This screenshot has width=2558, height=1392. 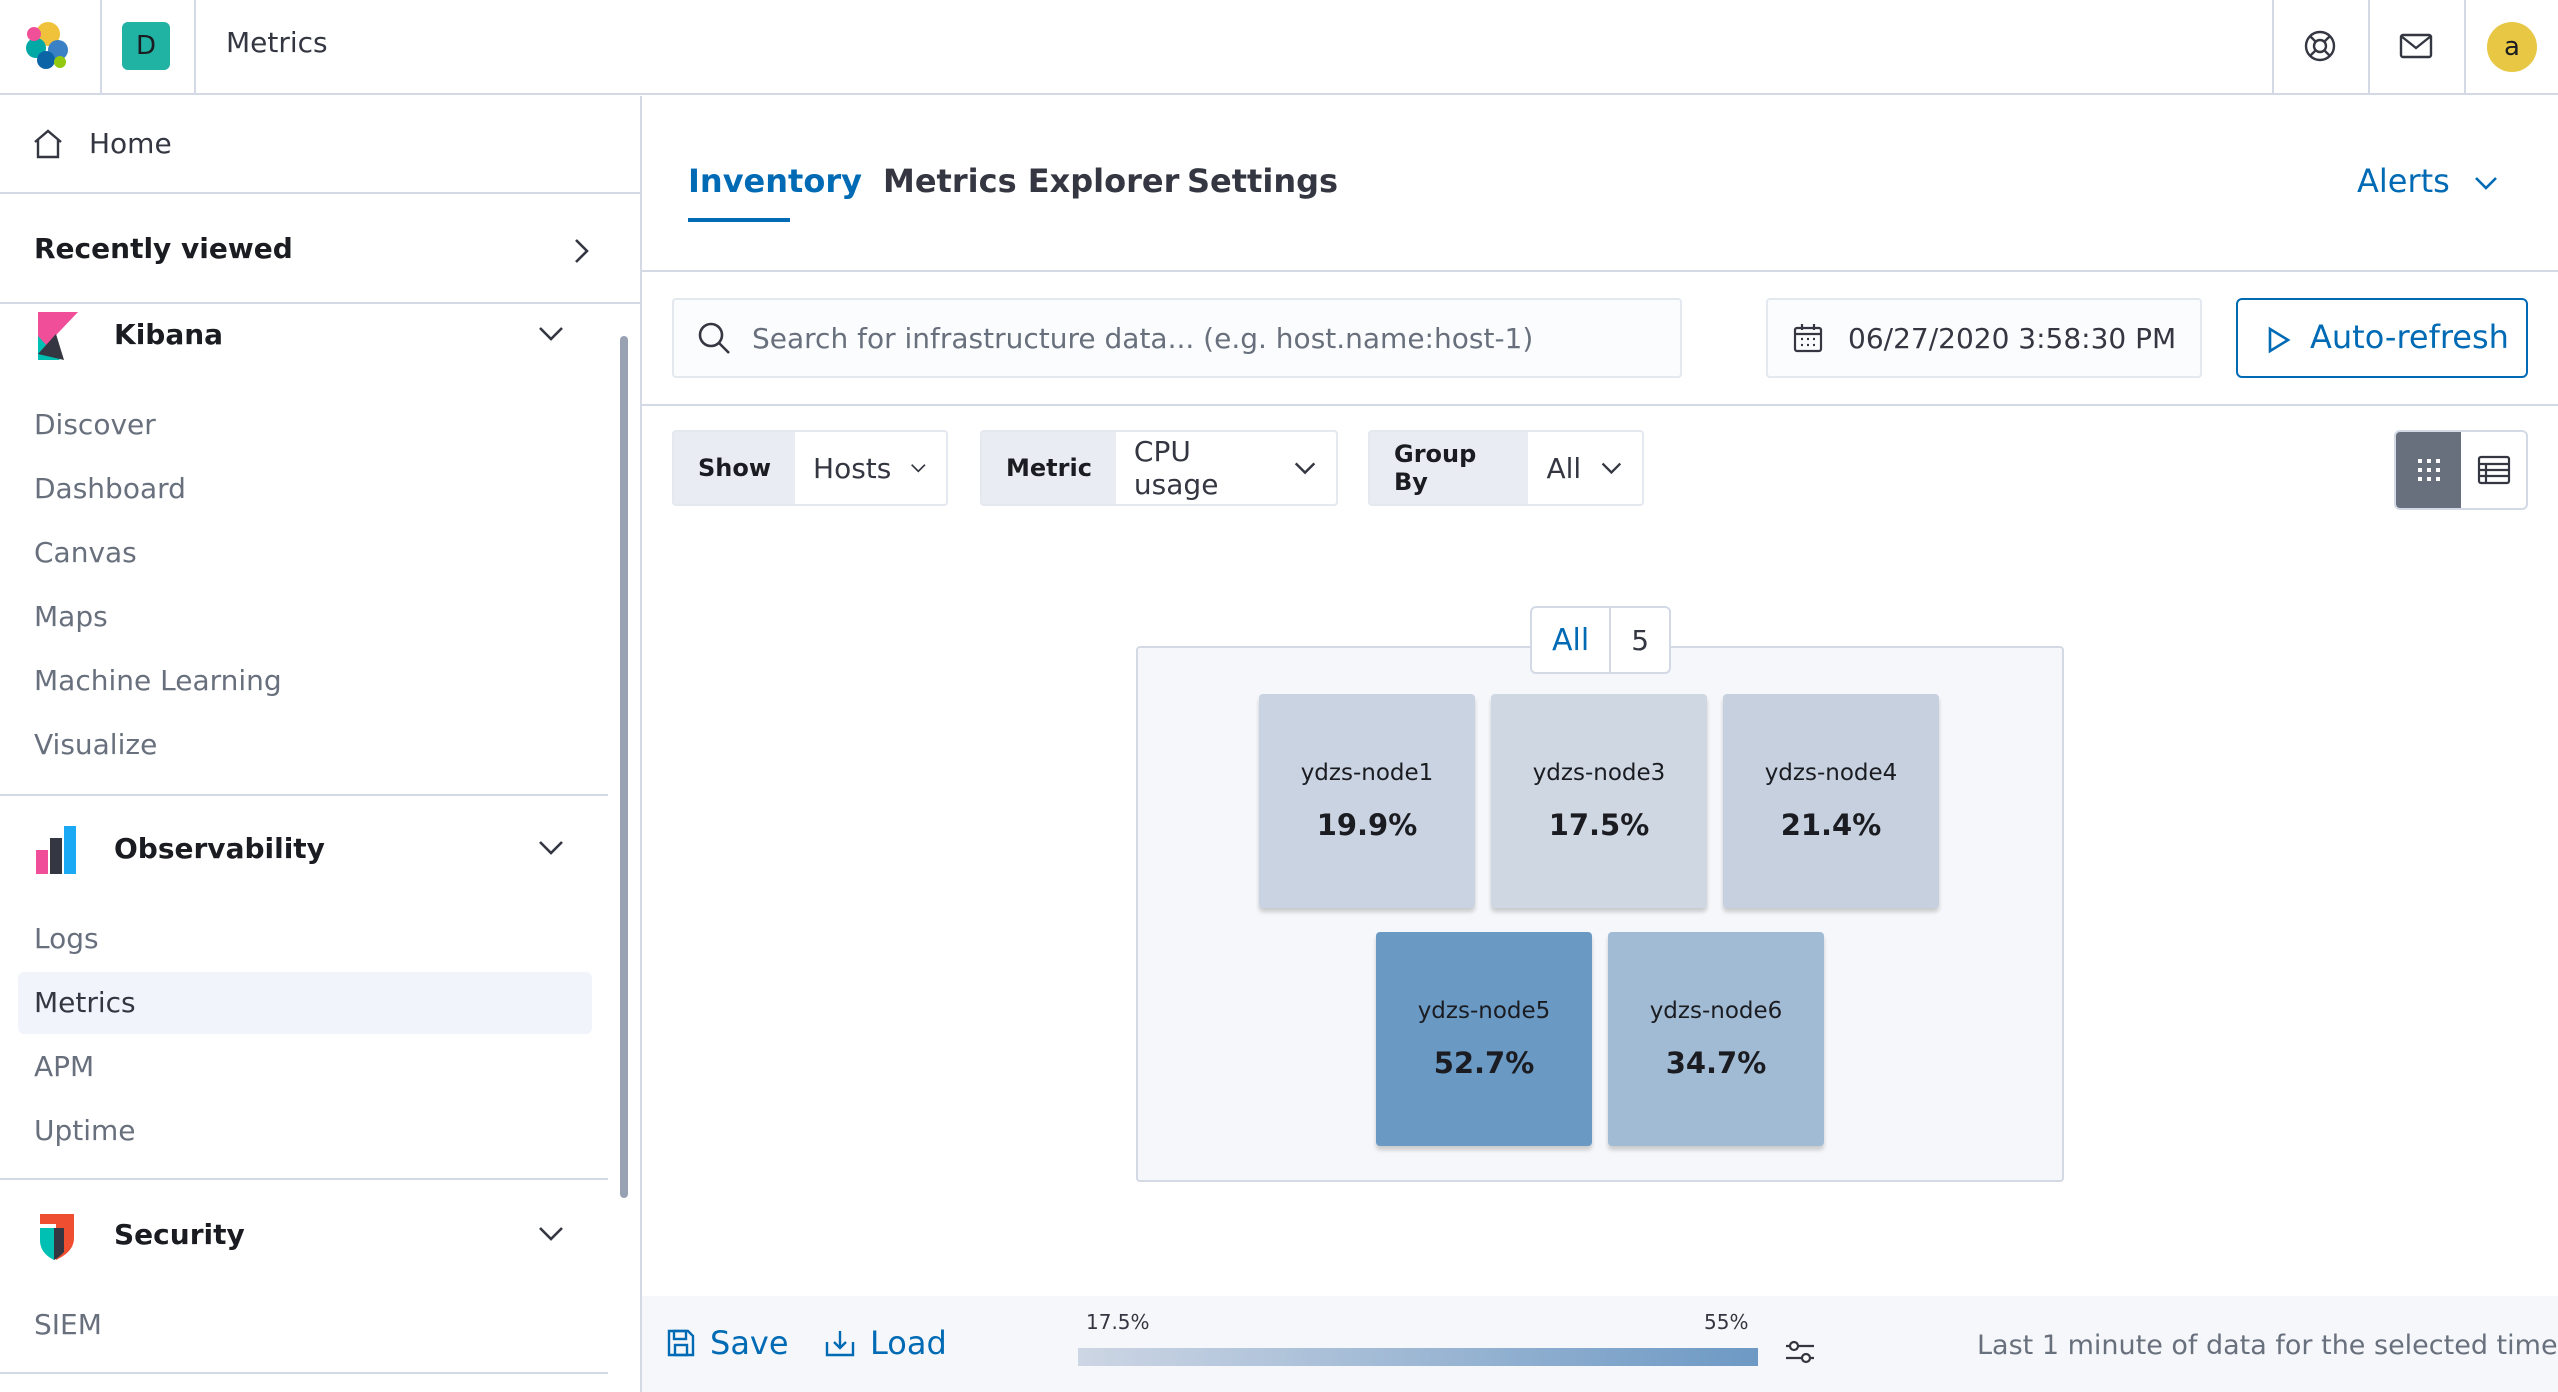 What do you see at coordinates (1367, 801) in the screenshot?
I see `waffle-node: ydzs-node1 19.9%` at bounding box center [1367, 801].